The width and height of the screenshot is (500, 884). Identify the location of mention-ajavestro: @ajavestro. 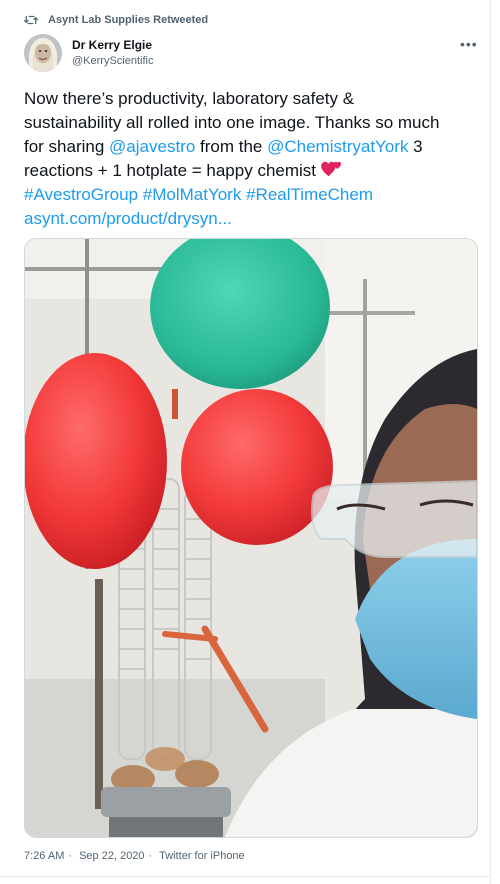
(152, 146).